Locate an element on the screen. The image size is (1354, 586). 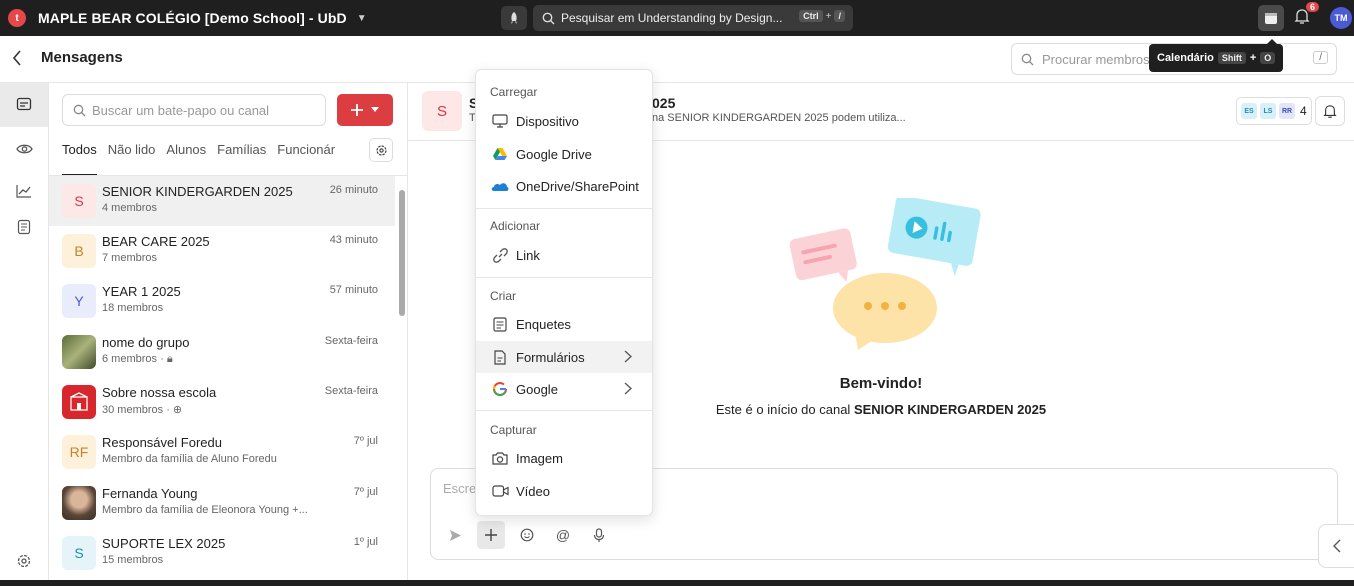
group-photo-avatar is located at coordinates (79, 352).